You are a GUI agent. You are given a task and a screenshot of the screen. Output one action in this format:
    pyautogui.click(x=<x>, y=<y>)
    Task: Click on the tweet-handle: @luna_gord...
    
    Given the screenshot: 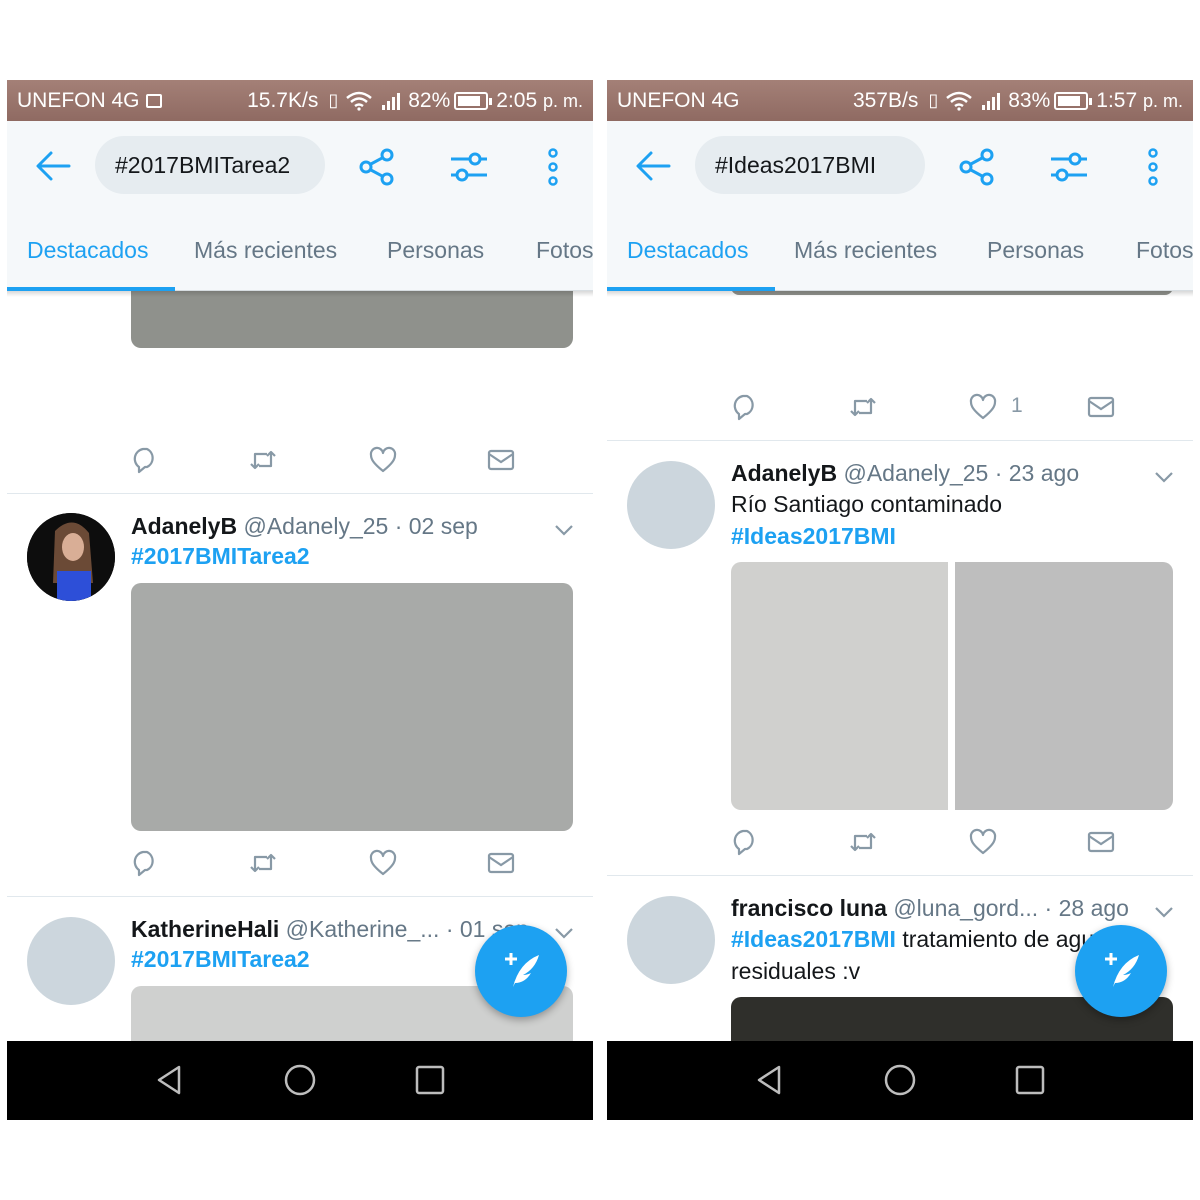 What is the action you would take?
    pyautogui.click(x=966, y=908)
    